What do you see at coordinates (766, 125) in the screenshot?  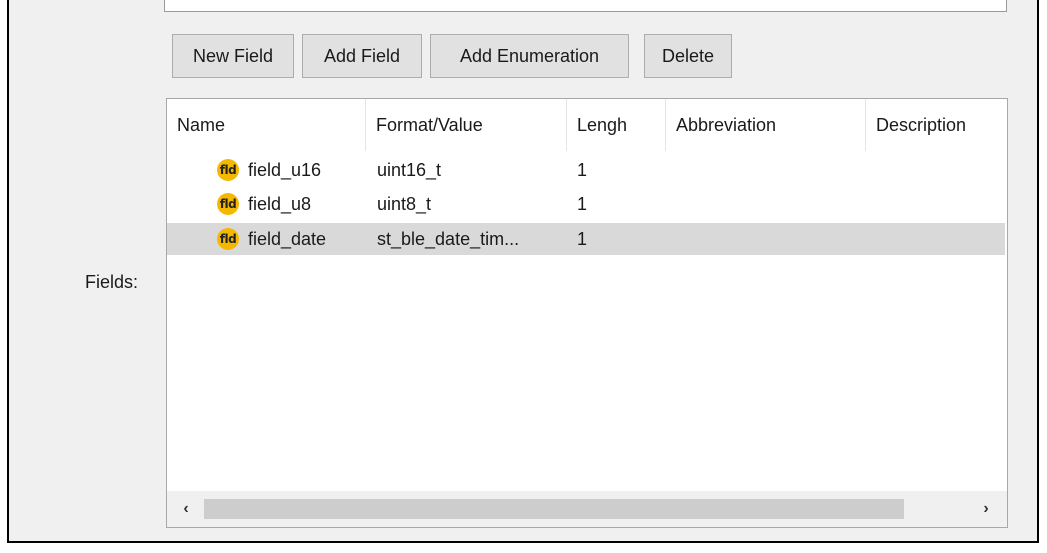 I see `column-header-abbreviation: Abbreviation` at bounding box center [766, 125].